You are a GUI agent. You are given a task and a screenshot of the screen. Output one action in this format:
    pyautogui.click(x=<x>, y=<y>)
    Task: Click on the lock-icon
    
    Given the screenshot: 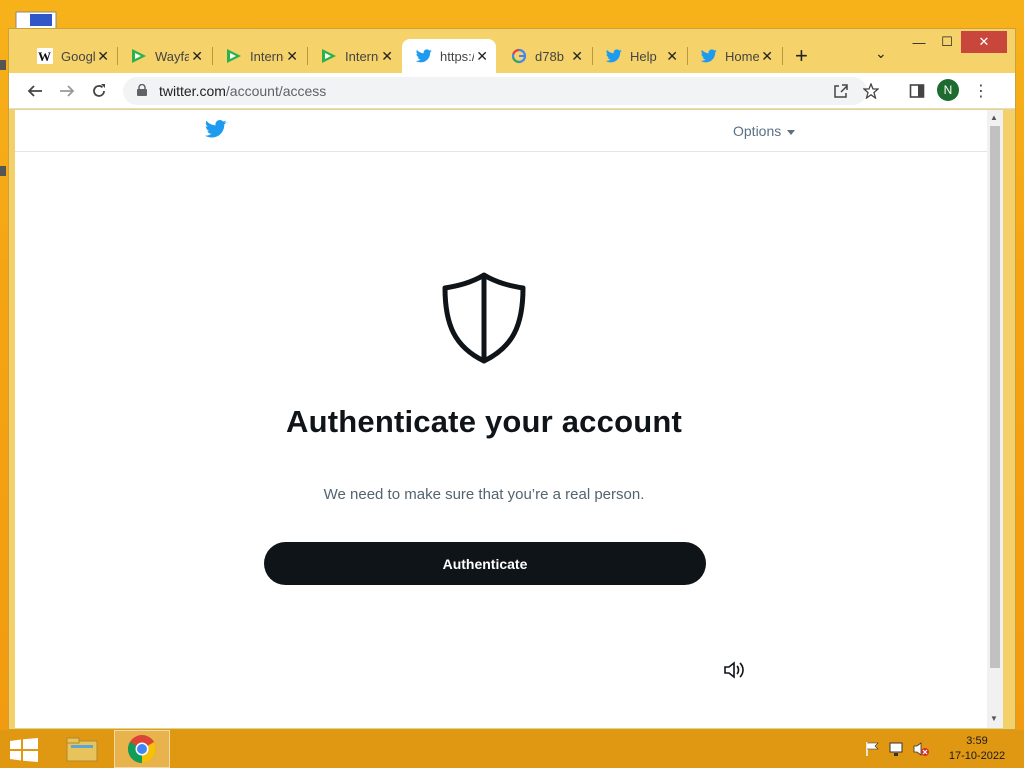 What is the action you would take?
    pyautogui.click(x=142, y=91)
    